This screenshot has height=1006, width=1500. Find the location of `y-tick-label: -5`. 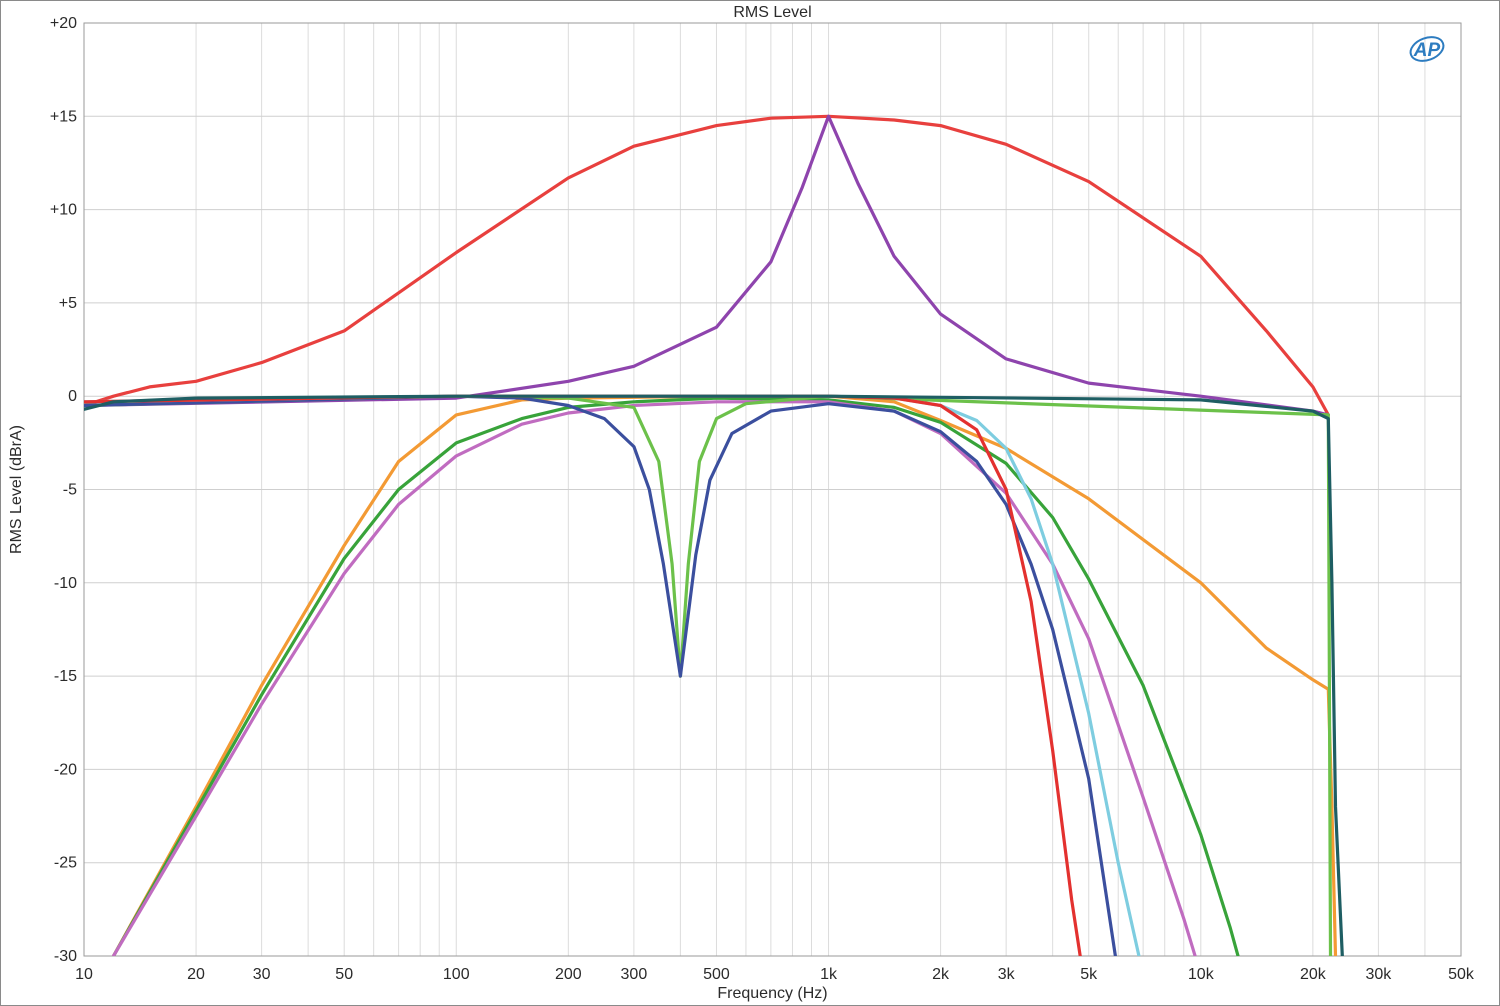

y-tick-label: -5 is located at coordinates (70, 490).